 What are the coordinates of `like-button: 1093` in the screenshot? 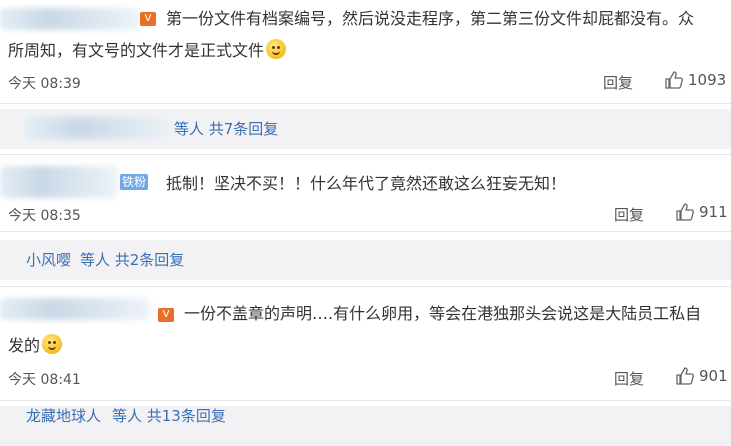 It's located at (695, 80).